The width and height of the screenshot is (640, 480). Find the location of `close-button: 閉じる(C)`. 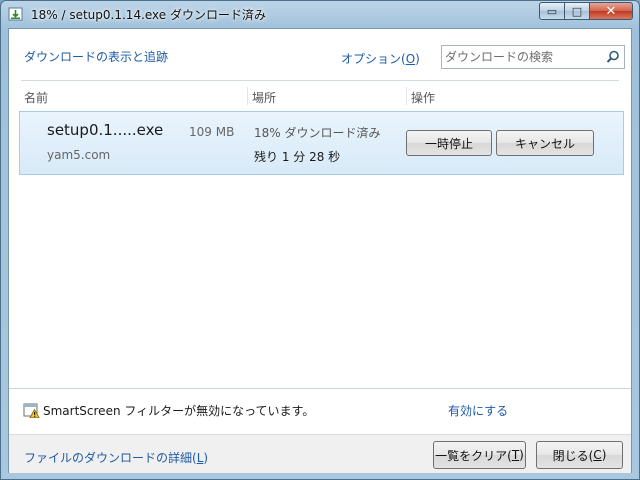

close-button: 閉じる(C) is located at coordinates (579, 455).